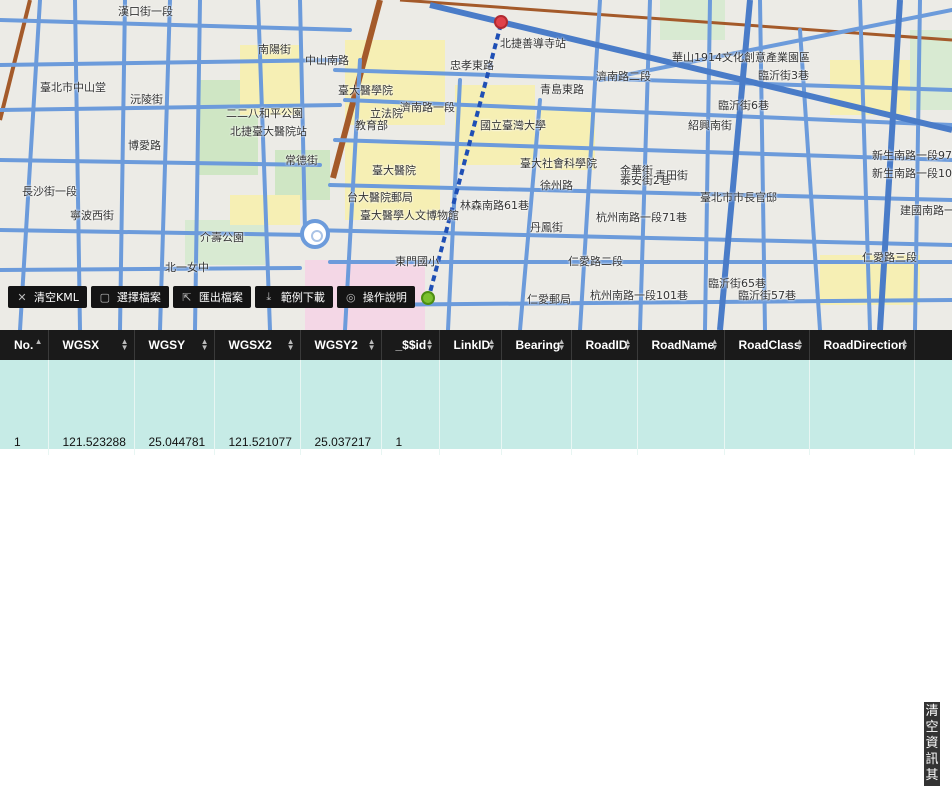  Describe the element at coordinates (22, 297) in the screenshot. I see `close-icon: ✕` at that location.